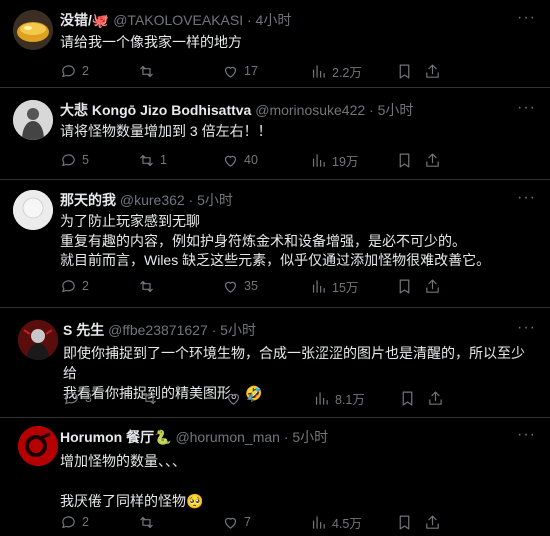 The image size is (550, 536). What do you see at coordinates (356, 398) in the screenshot?
I see `views-button: 8.1万` at bounding box center [356, 398].